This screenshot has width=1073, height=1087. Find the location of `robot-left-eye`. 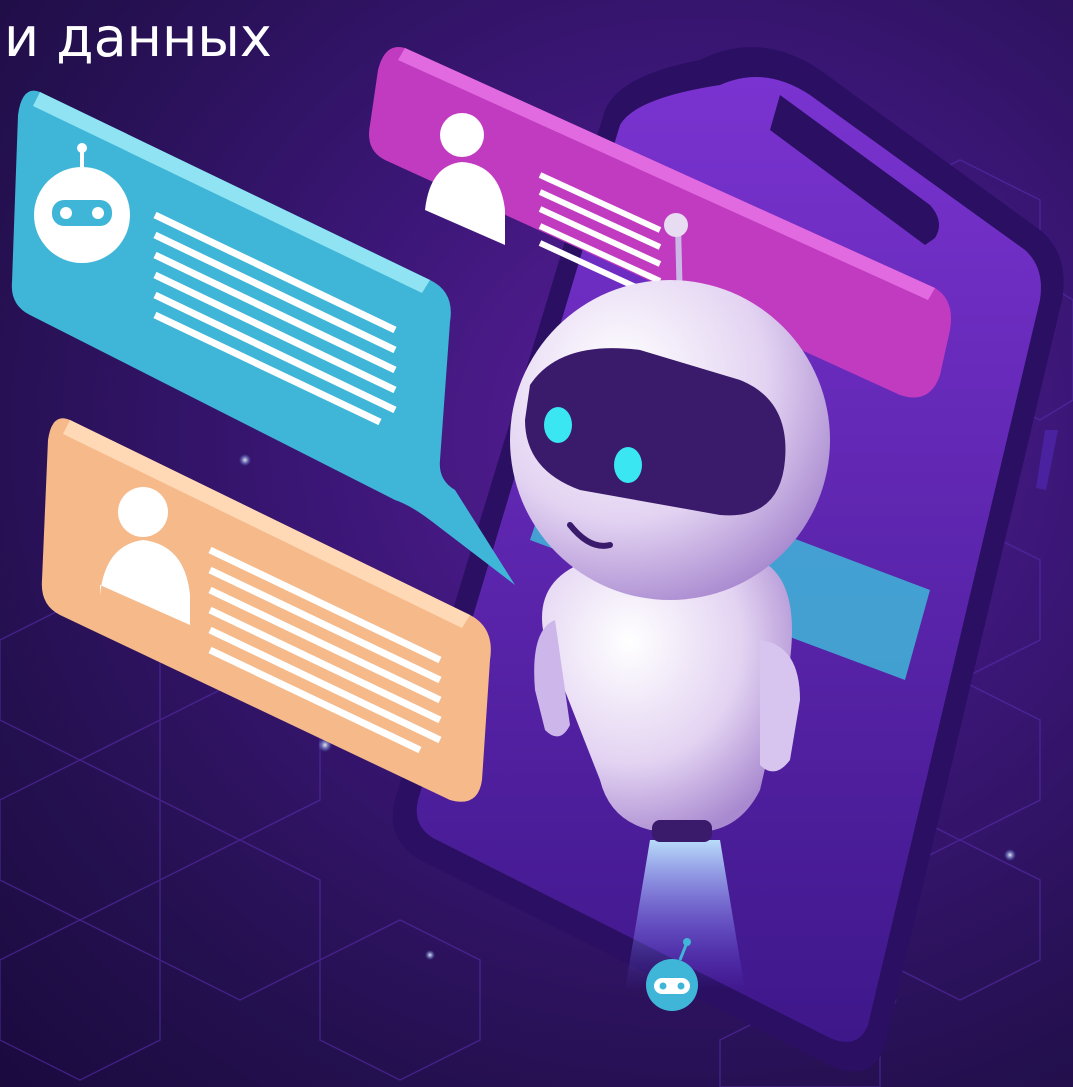

robot-left-eye is located at coordinates (558, 425).